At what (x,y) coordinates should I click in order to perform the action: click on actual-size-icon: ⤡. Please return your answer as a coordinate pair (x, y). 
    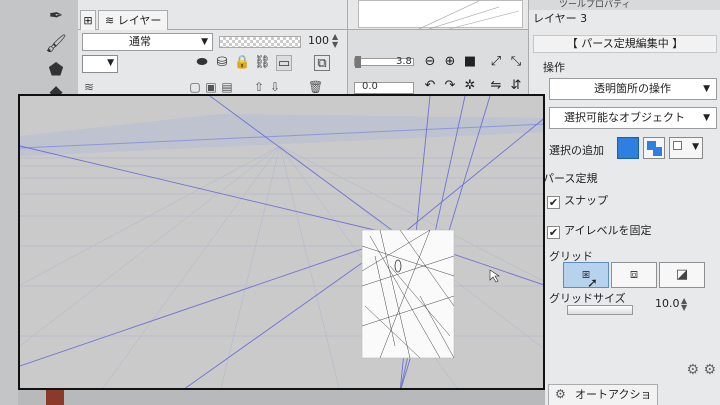
    Looking at the image, I should click on (516, 62).